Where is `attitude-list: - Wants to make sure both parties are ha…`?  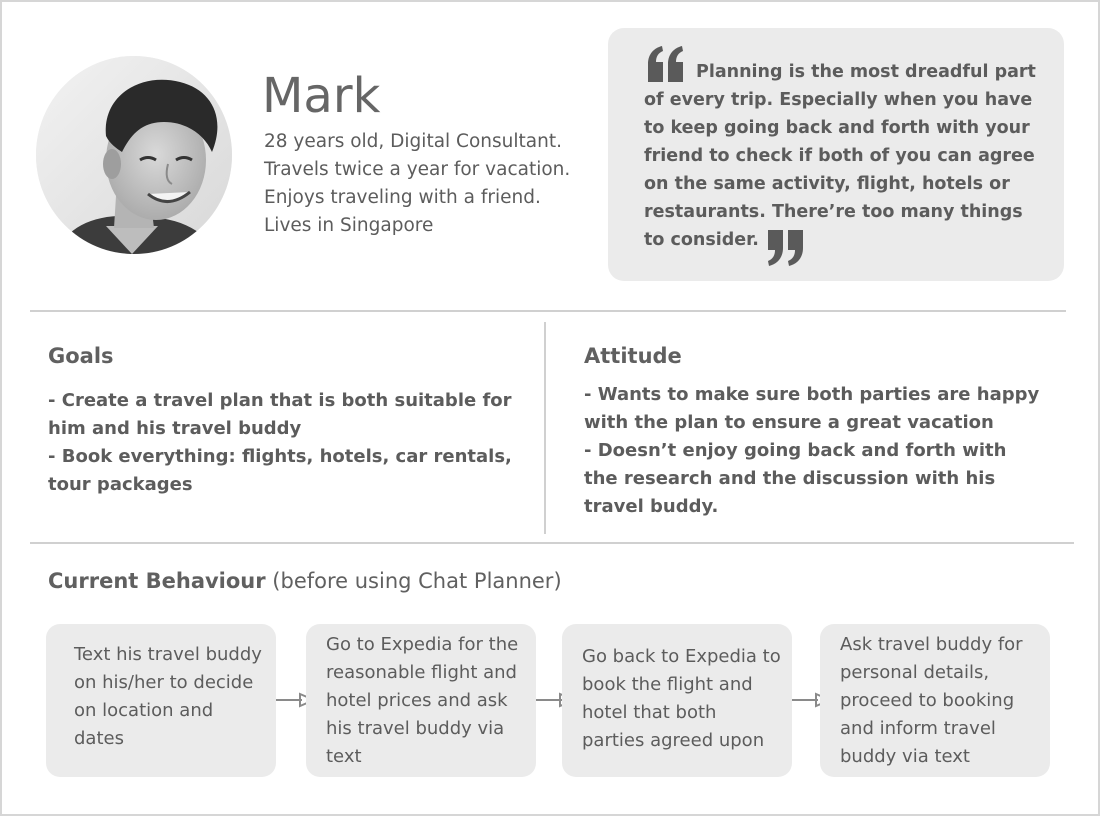 attitude-list: - Wants to make sure both parties are ha… is located at coordinates (814, 451).